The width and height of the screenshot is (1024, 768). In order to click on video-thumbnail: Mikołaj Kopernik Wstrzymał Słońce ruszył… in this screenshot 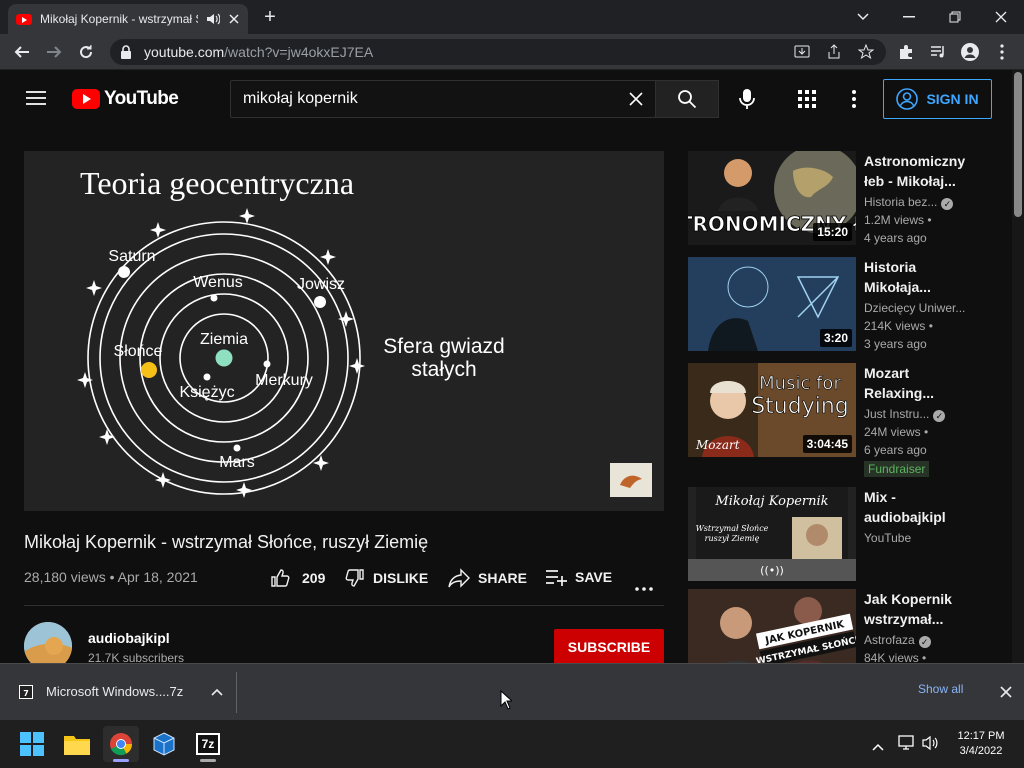, I will do `click(772, 534)`.